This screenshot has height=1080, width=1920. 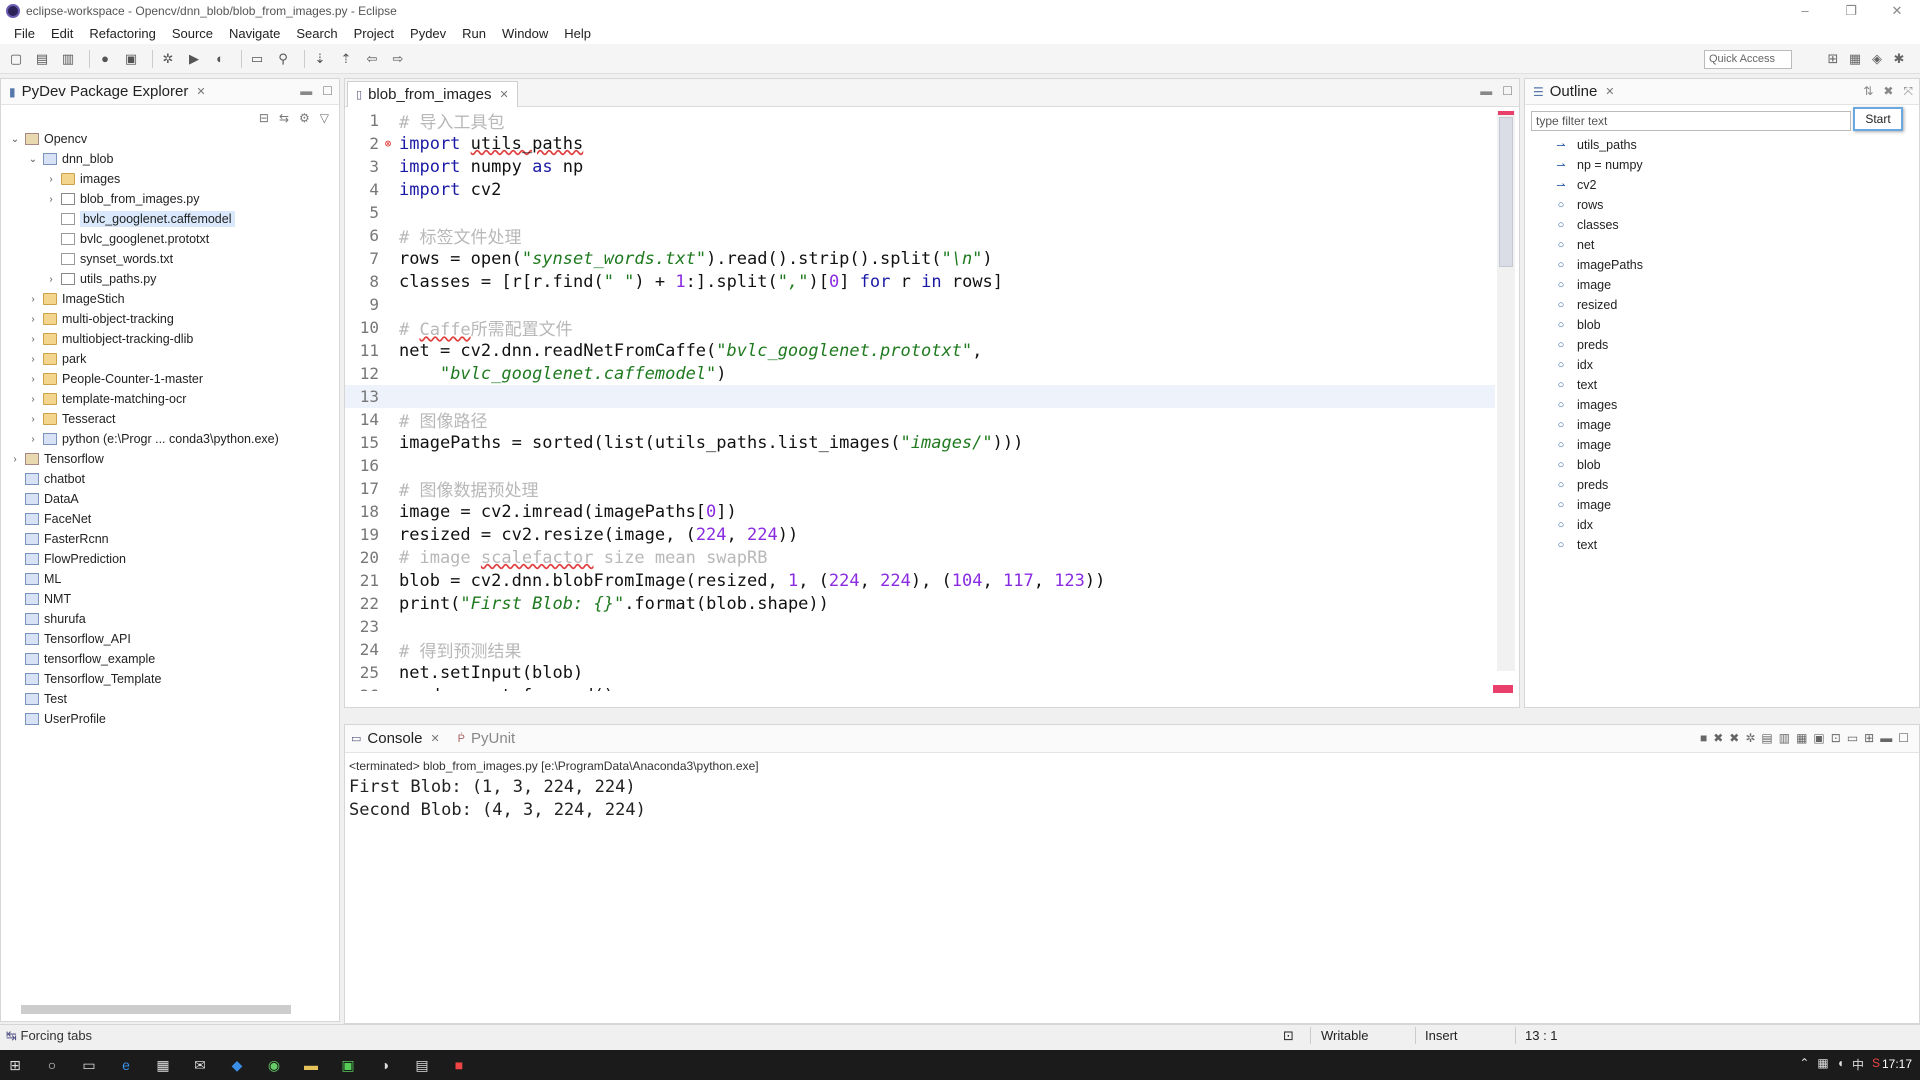 What do you see at coordinates (1599, 205) in the screenshot?
I see `outline-item: ○ rows` at bounding box center [1599, 205].